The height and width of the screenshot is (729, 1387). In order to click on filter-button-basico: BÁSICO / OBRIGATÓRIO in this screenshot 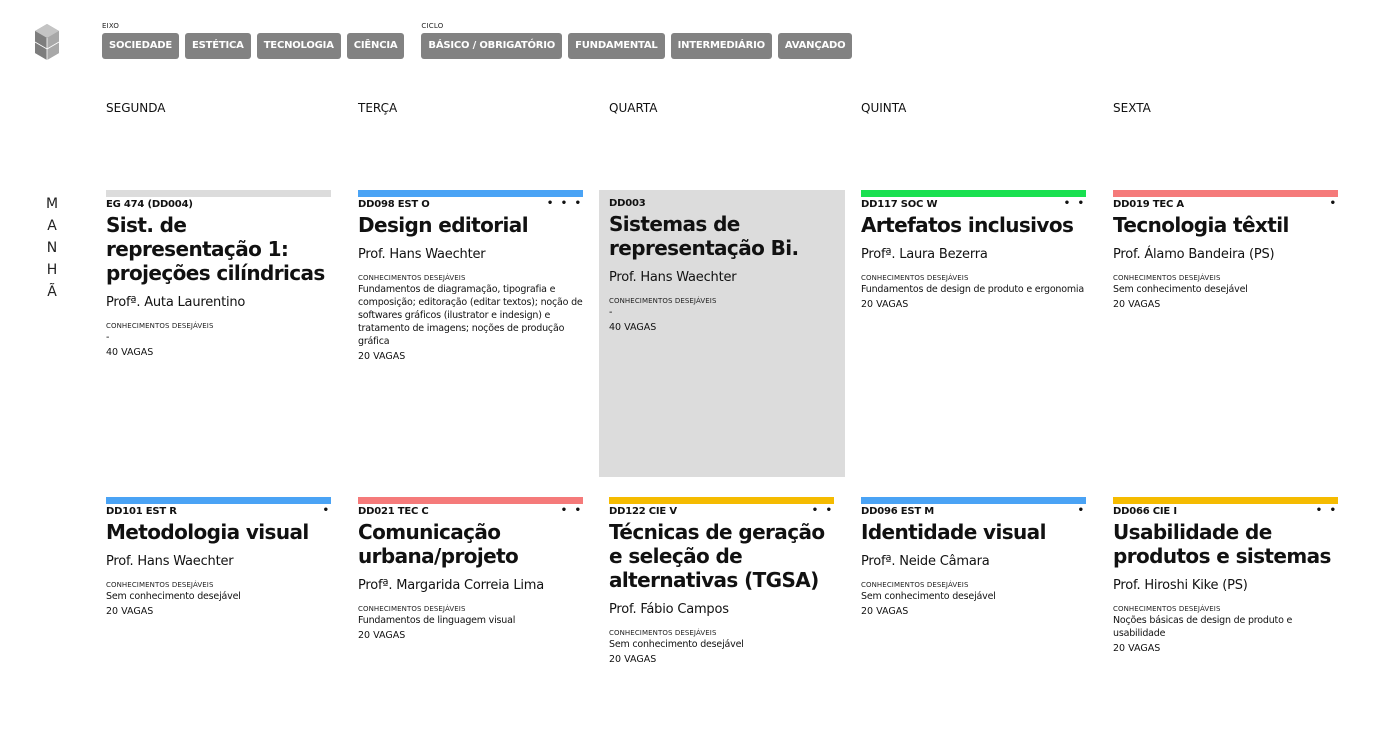, I will do `click(492, 46)`.